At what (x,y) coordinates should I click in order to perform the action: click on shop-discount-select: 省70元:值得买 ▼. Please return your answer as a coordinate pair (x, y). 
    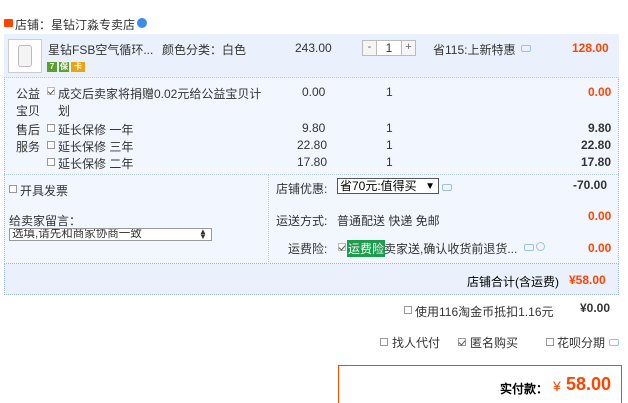
    Looking at the image, I should click on (388, 186).